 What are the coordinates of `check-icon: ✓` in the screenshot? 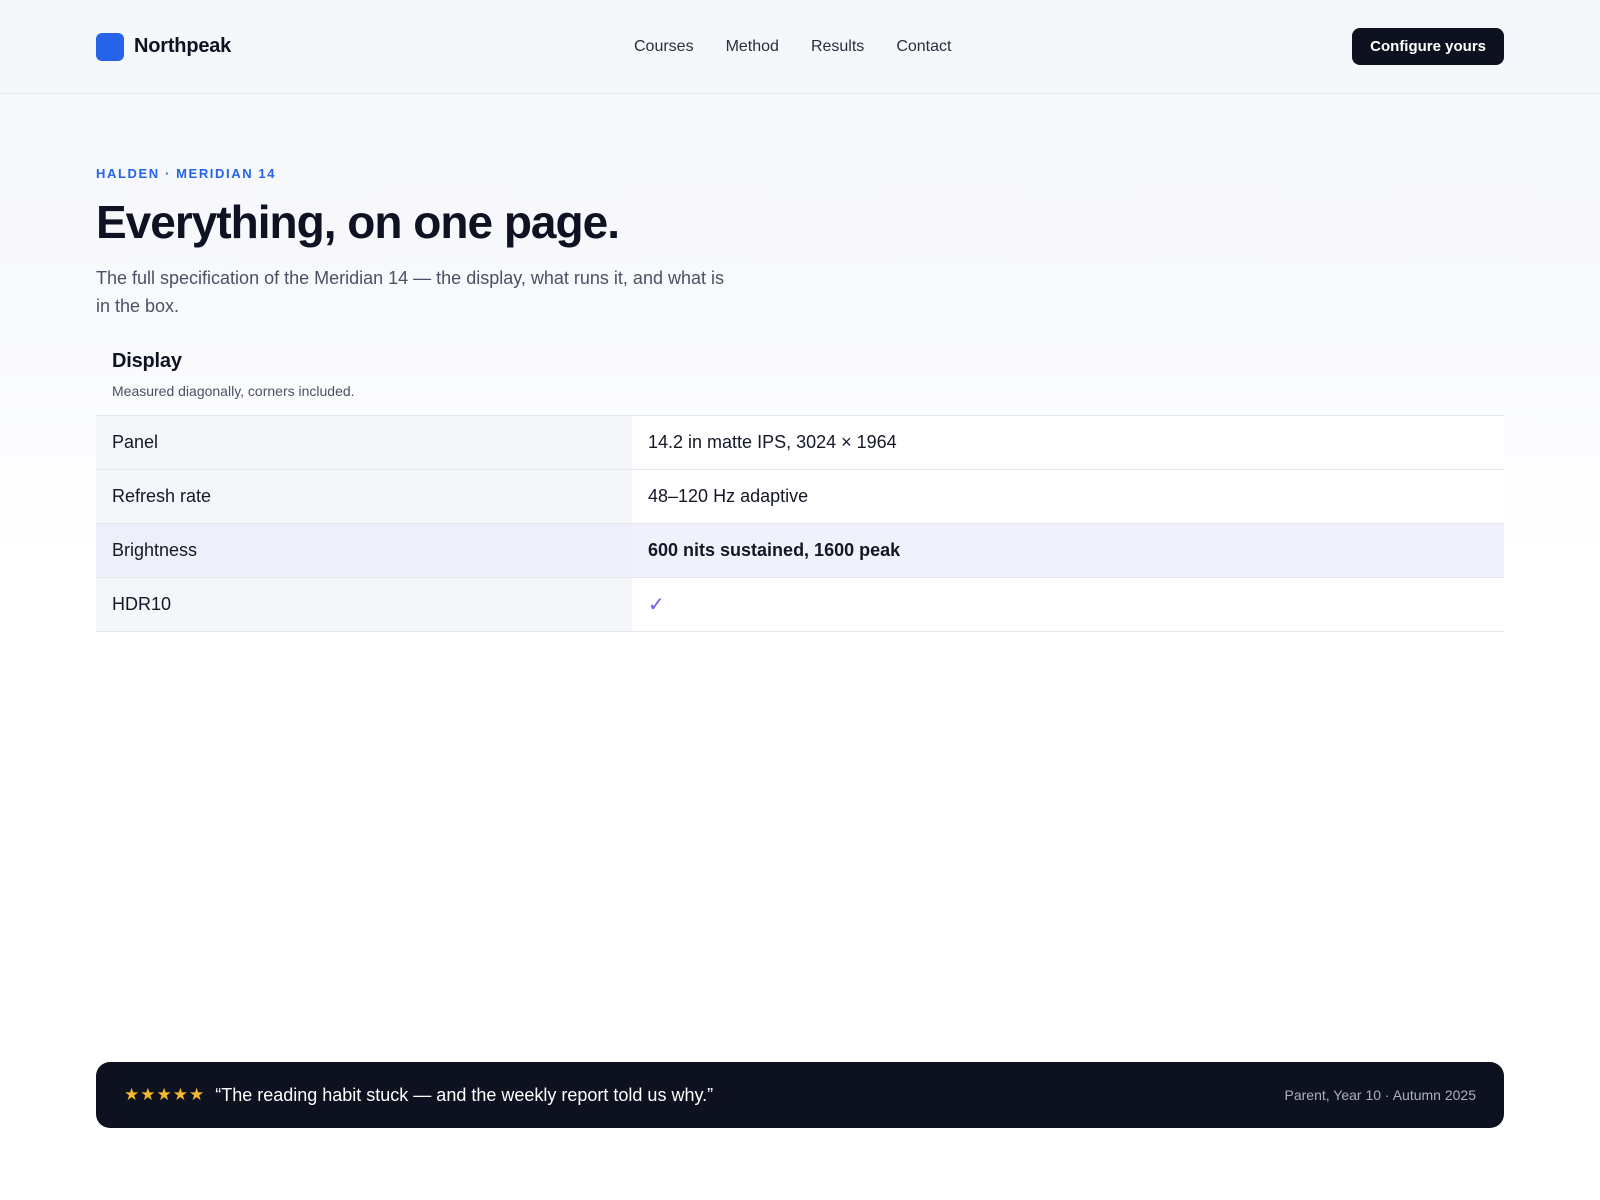 It's located at (656, 604).